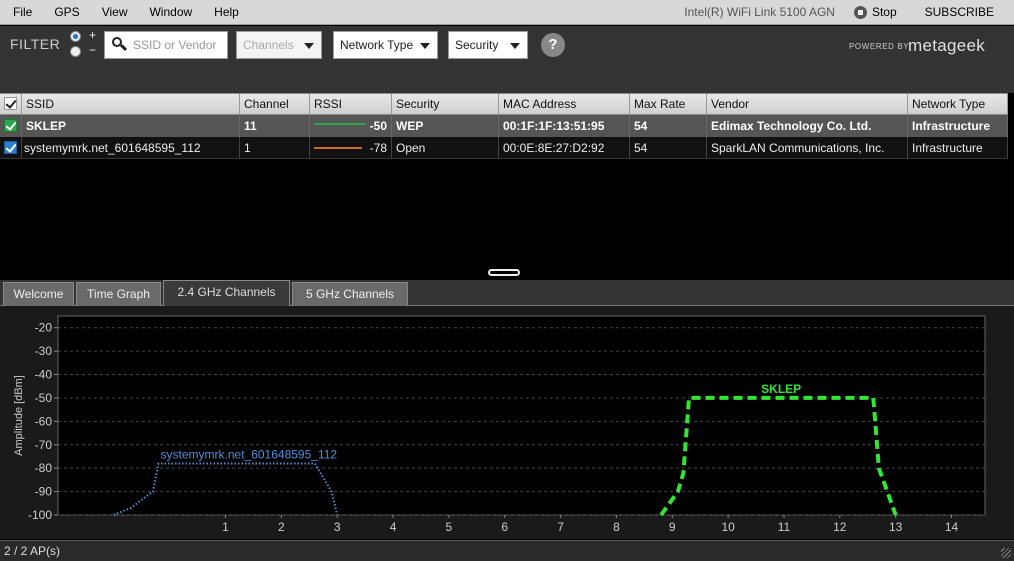 The height and width of the screenshot is (561, 1014). Describe the element at coordinates (75, 36) in the screenshot. I see `filter-include-radio` at that location.